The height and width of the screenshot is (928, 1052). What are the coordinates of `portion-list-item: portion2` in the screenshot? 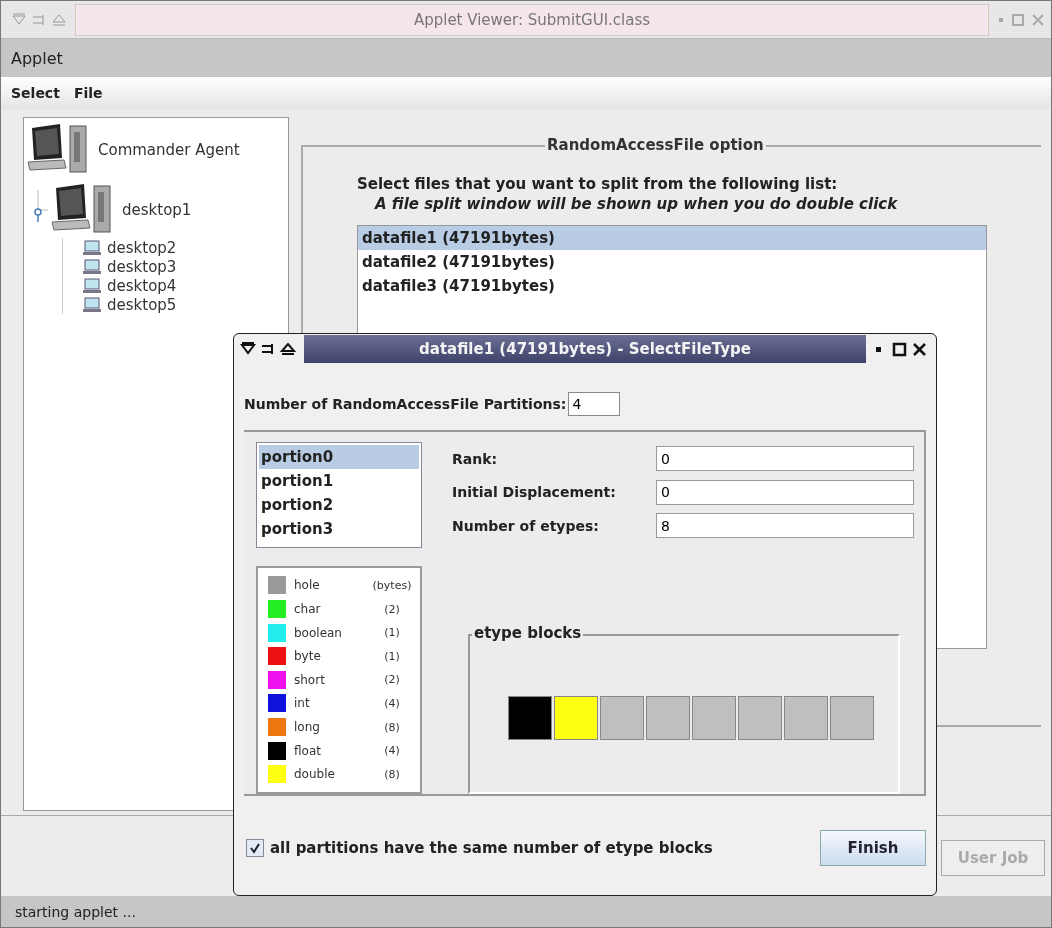 It's located at (339, 505).